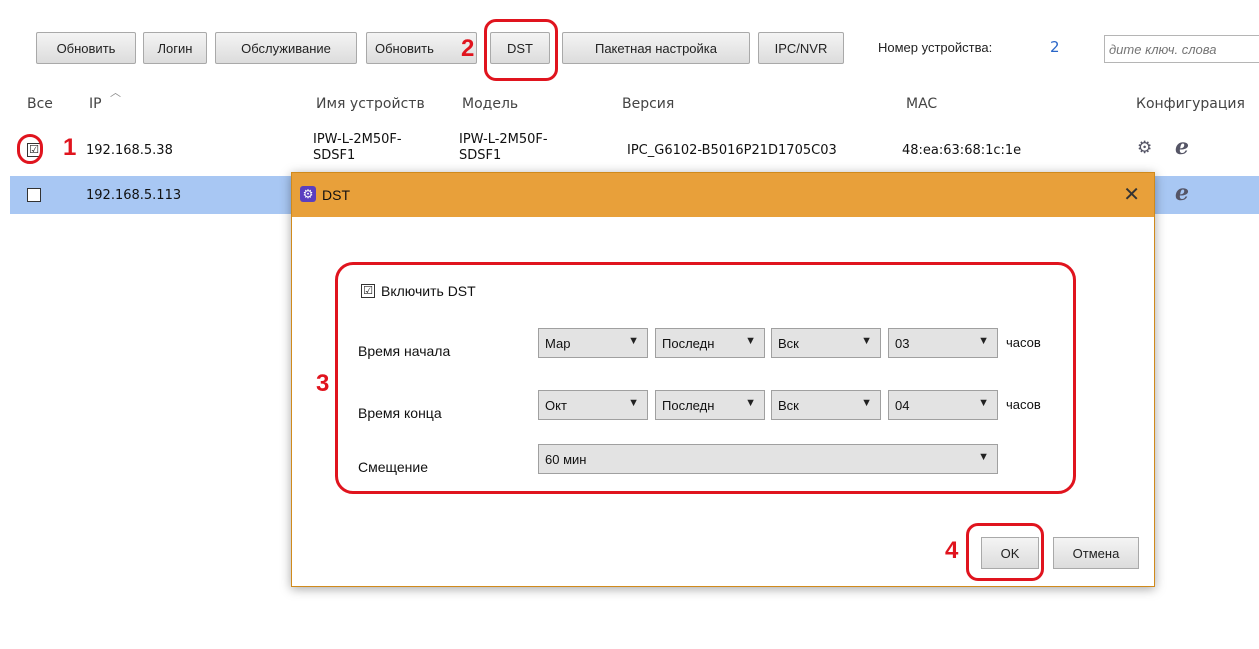 The width and height of the screenshot is (1259, 649). What do you see at coordinates (1144, 148) in the screenshot?
I see `gear-icon: ⚙` at bounding box center [1144, 148].